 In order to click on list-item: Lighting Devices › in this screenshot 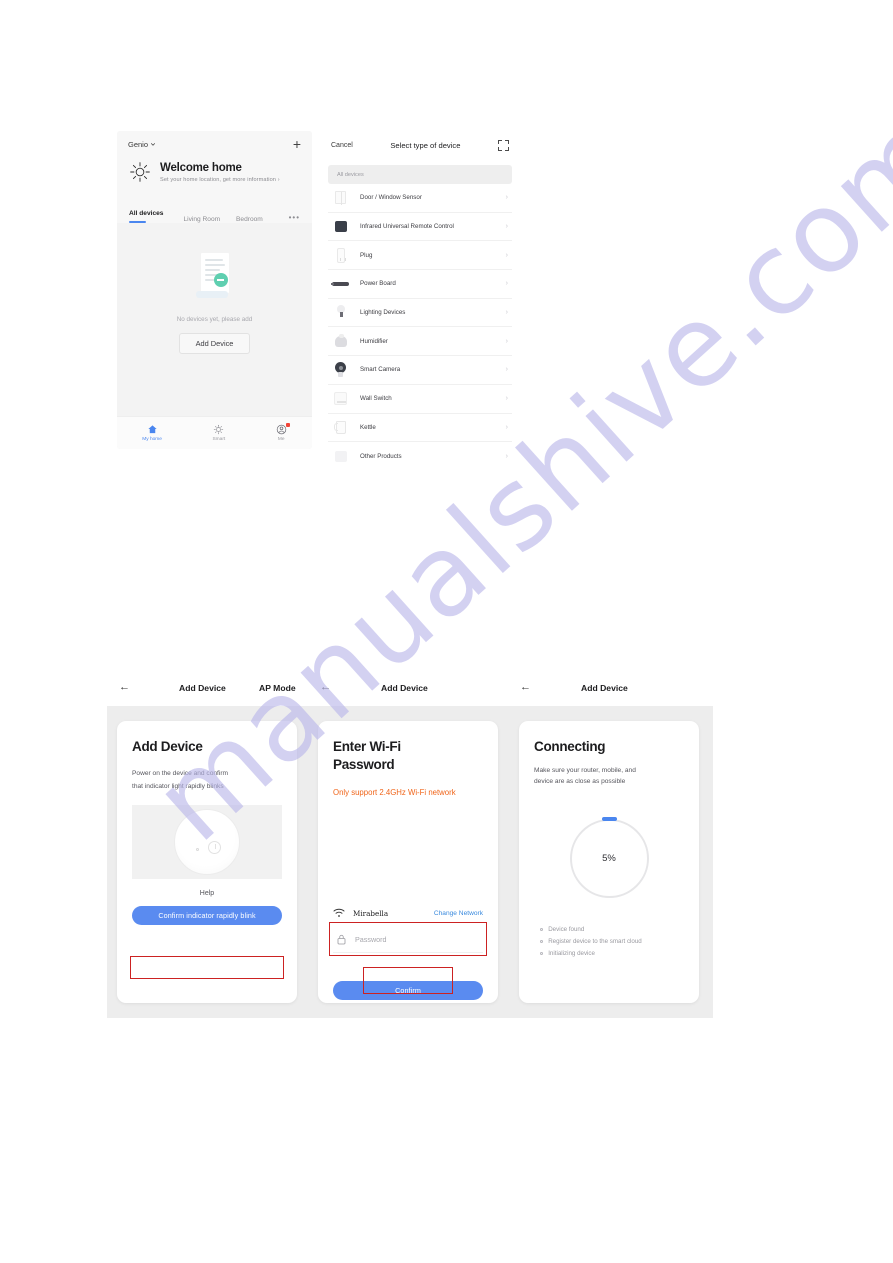, I will do `click(420, 313)`.